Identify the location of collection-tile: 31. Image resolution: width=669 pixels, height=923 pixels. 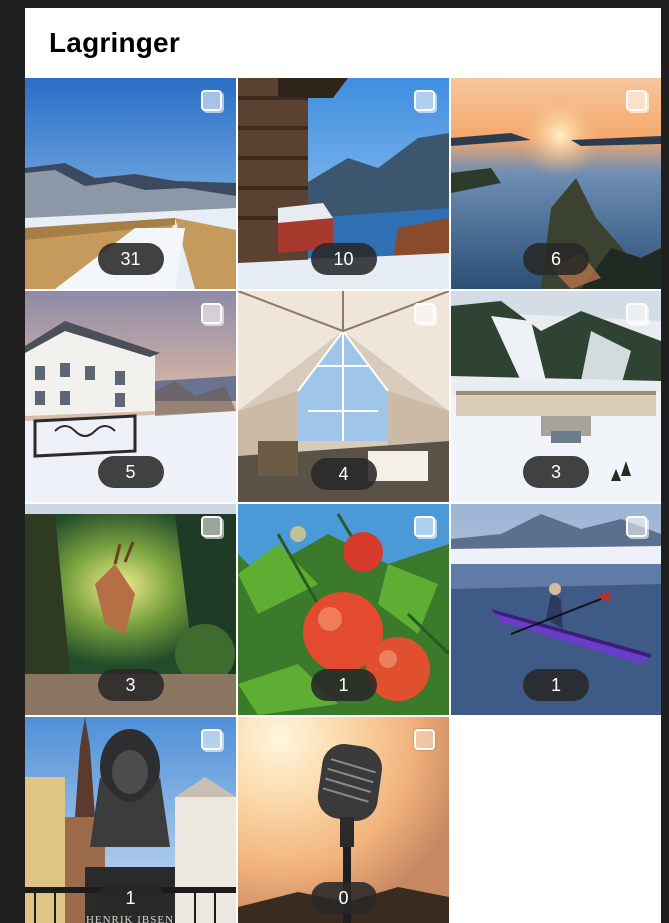
(130, 183).